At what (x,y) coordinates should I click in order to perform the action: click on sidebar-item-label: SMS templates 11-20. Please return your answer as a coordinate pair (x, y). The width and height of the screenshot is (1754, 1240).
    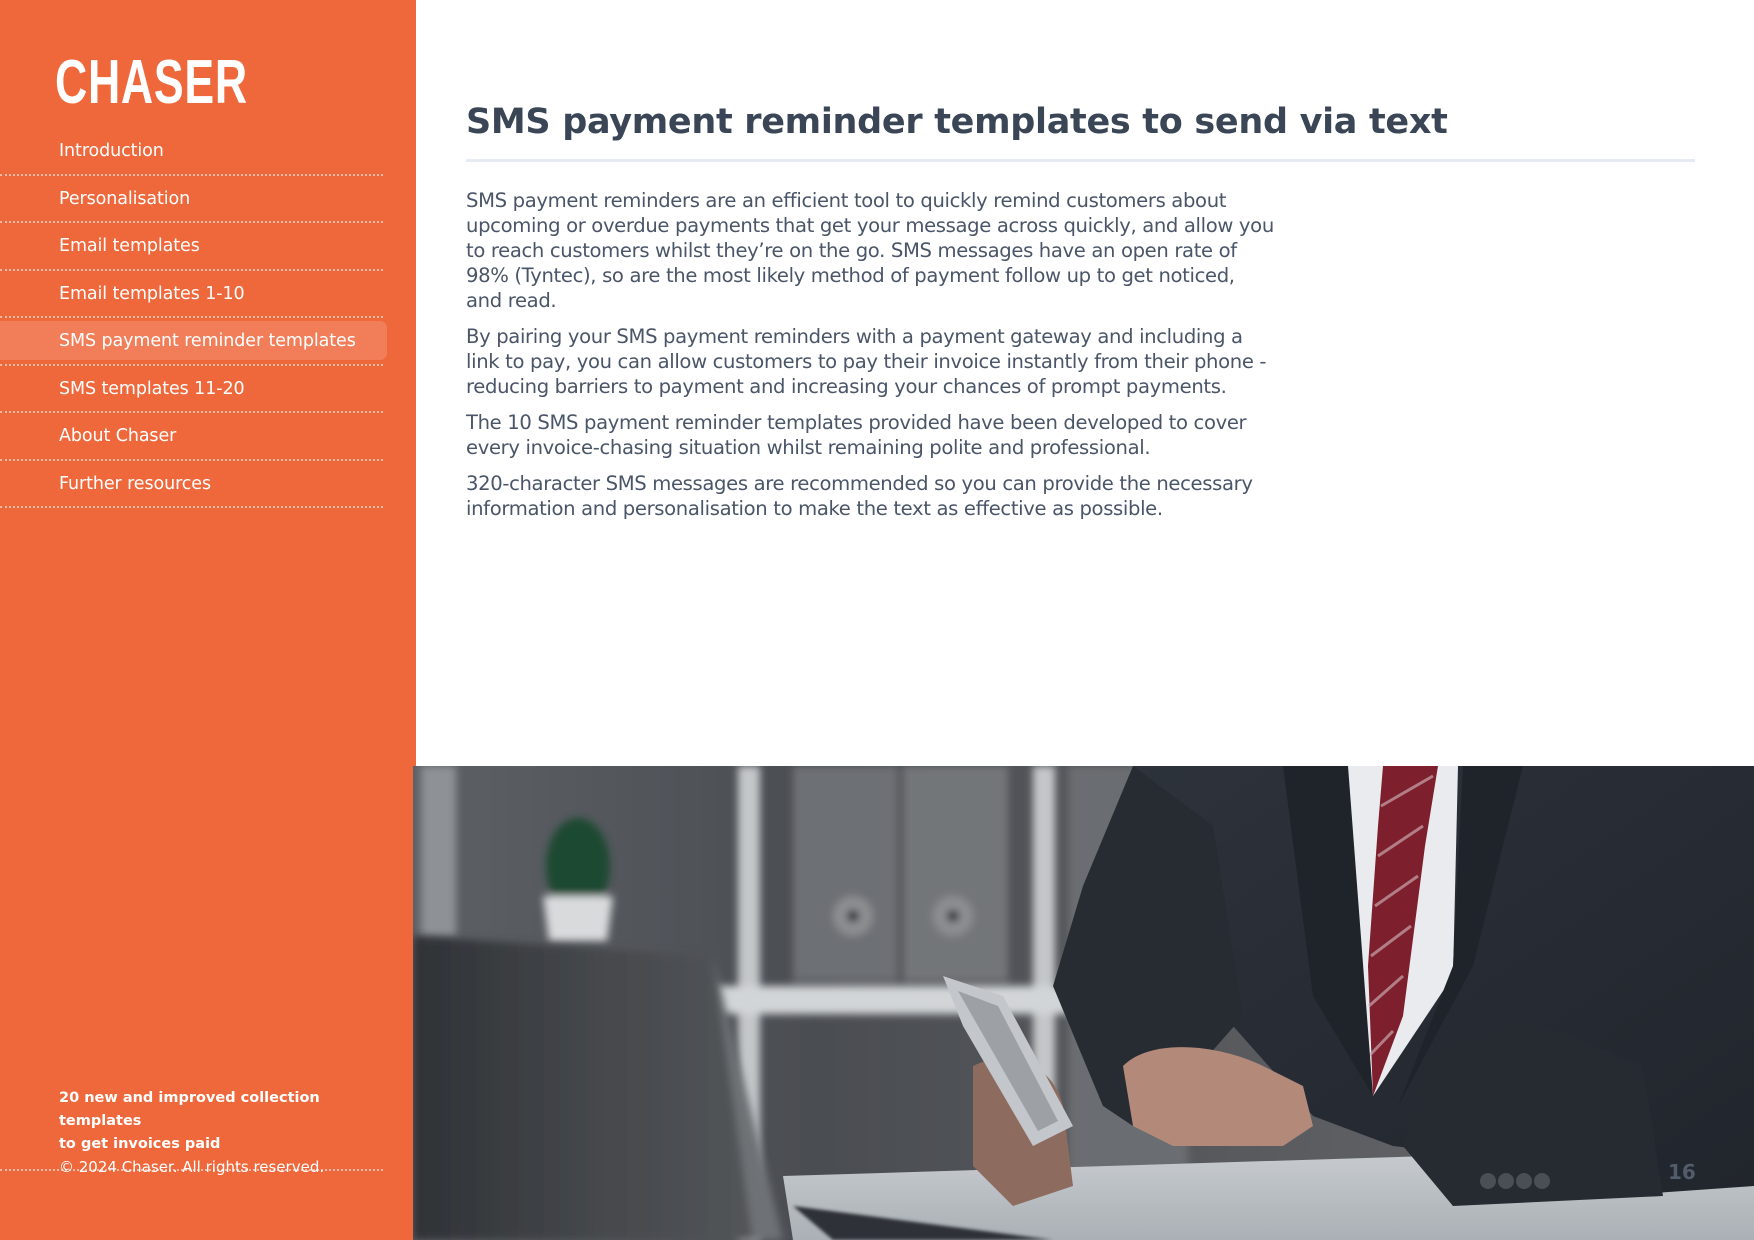
    Looking at the image, I should click on (152, 388).